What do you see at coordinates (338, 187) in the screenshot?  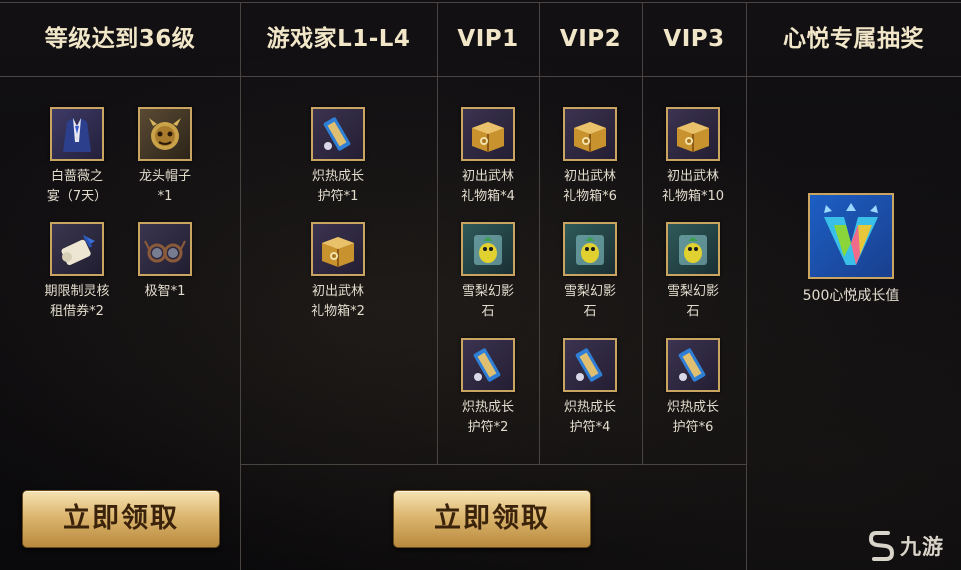 I see `reward-label: 炽热成长护符*1` at bounding box center [338, 187].